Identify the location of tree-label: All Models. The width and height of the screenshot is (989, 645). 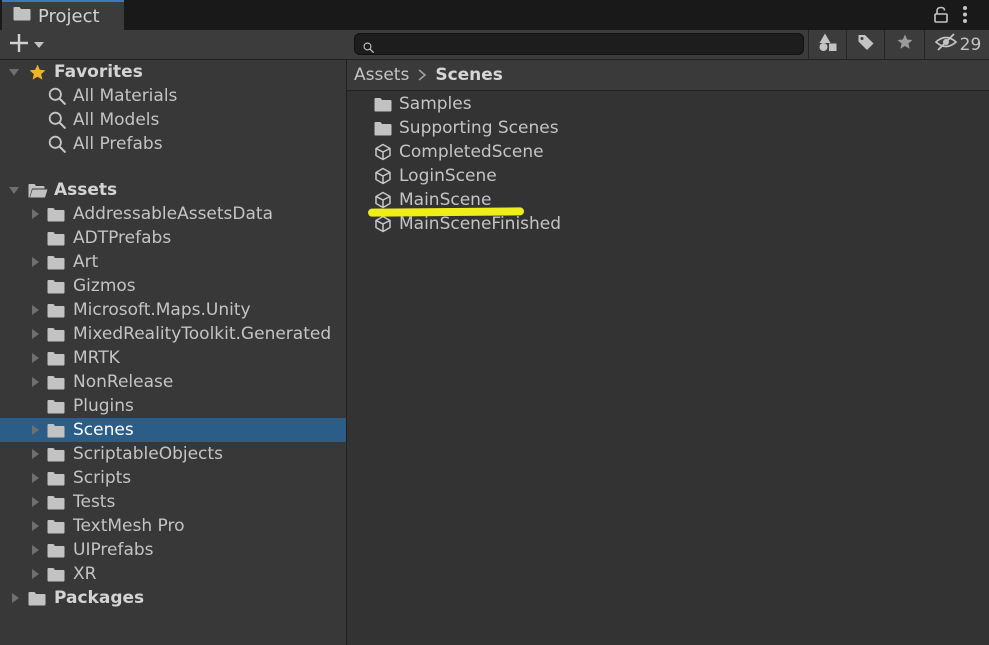
(116, 120).